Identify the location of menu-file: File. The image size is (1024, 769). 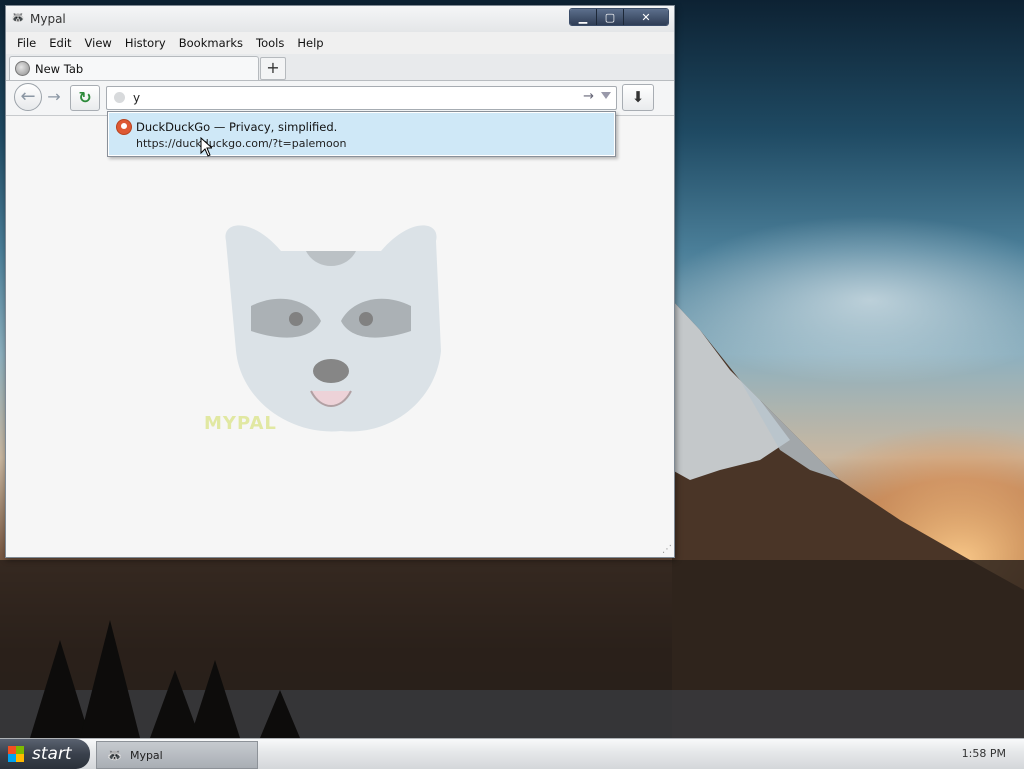
(26, 43).